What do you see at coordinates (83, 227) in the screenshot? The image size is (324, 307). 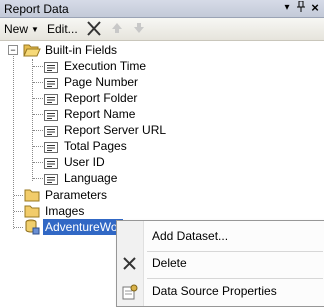 I see `tree-label: AdventureWor` at bounding box center [83, 227].